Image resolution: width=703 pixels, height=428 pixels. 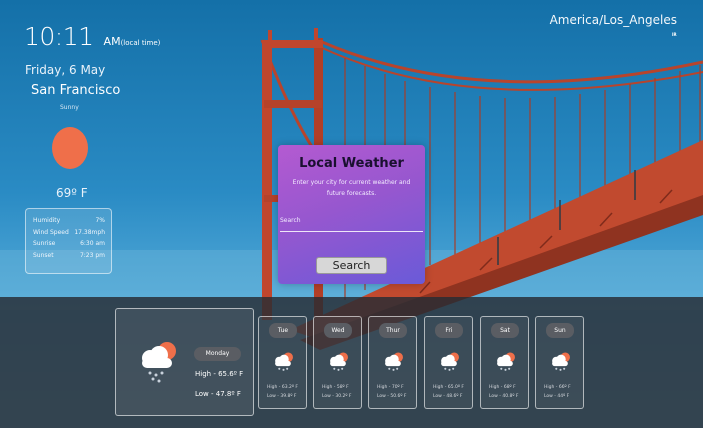 What do you see at coordinates (557, 387) in the screenshot?
I see `forecast-high: High - 66º F` at bounding box center [557, 387].